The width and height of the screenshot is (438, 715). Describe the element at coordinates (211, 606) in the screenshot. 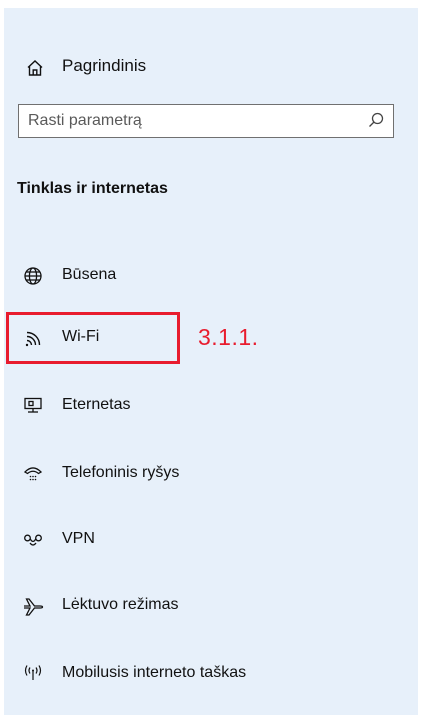

I see `nav-item-airplane-mode: Lėktuvo režimas` at that location.